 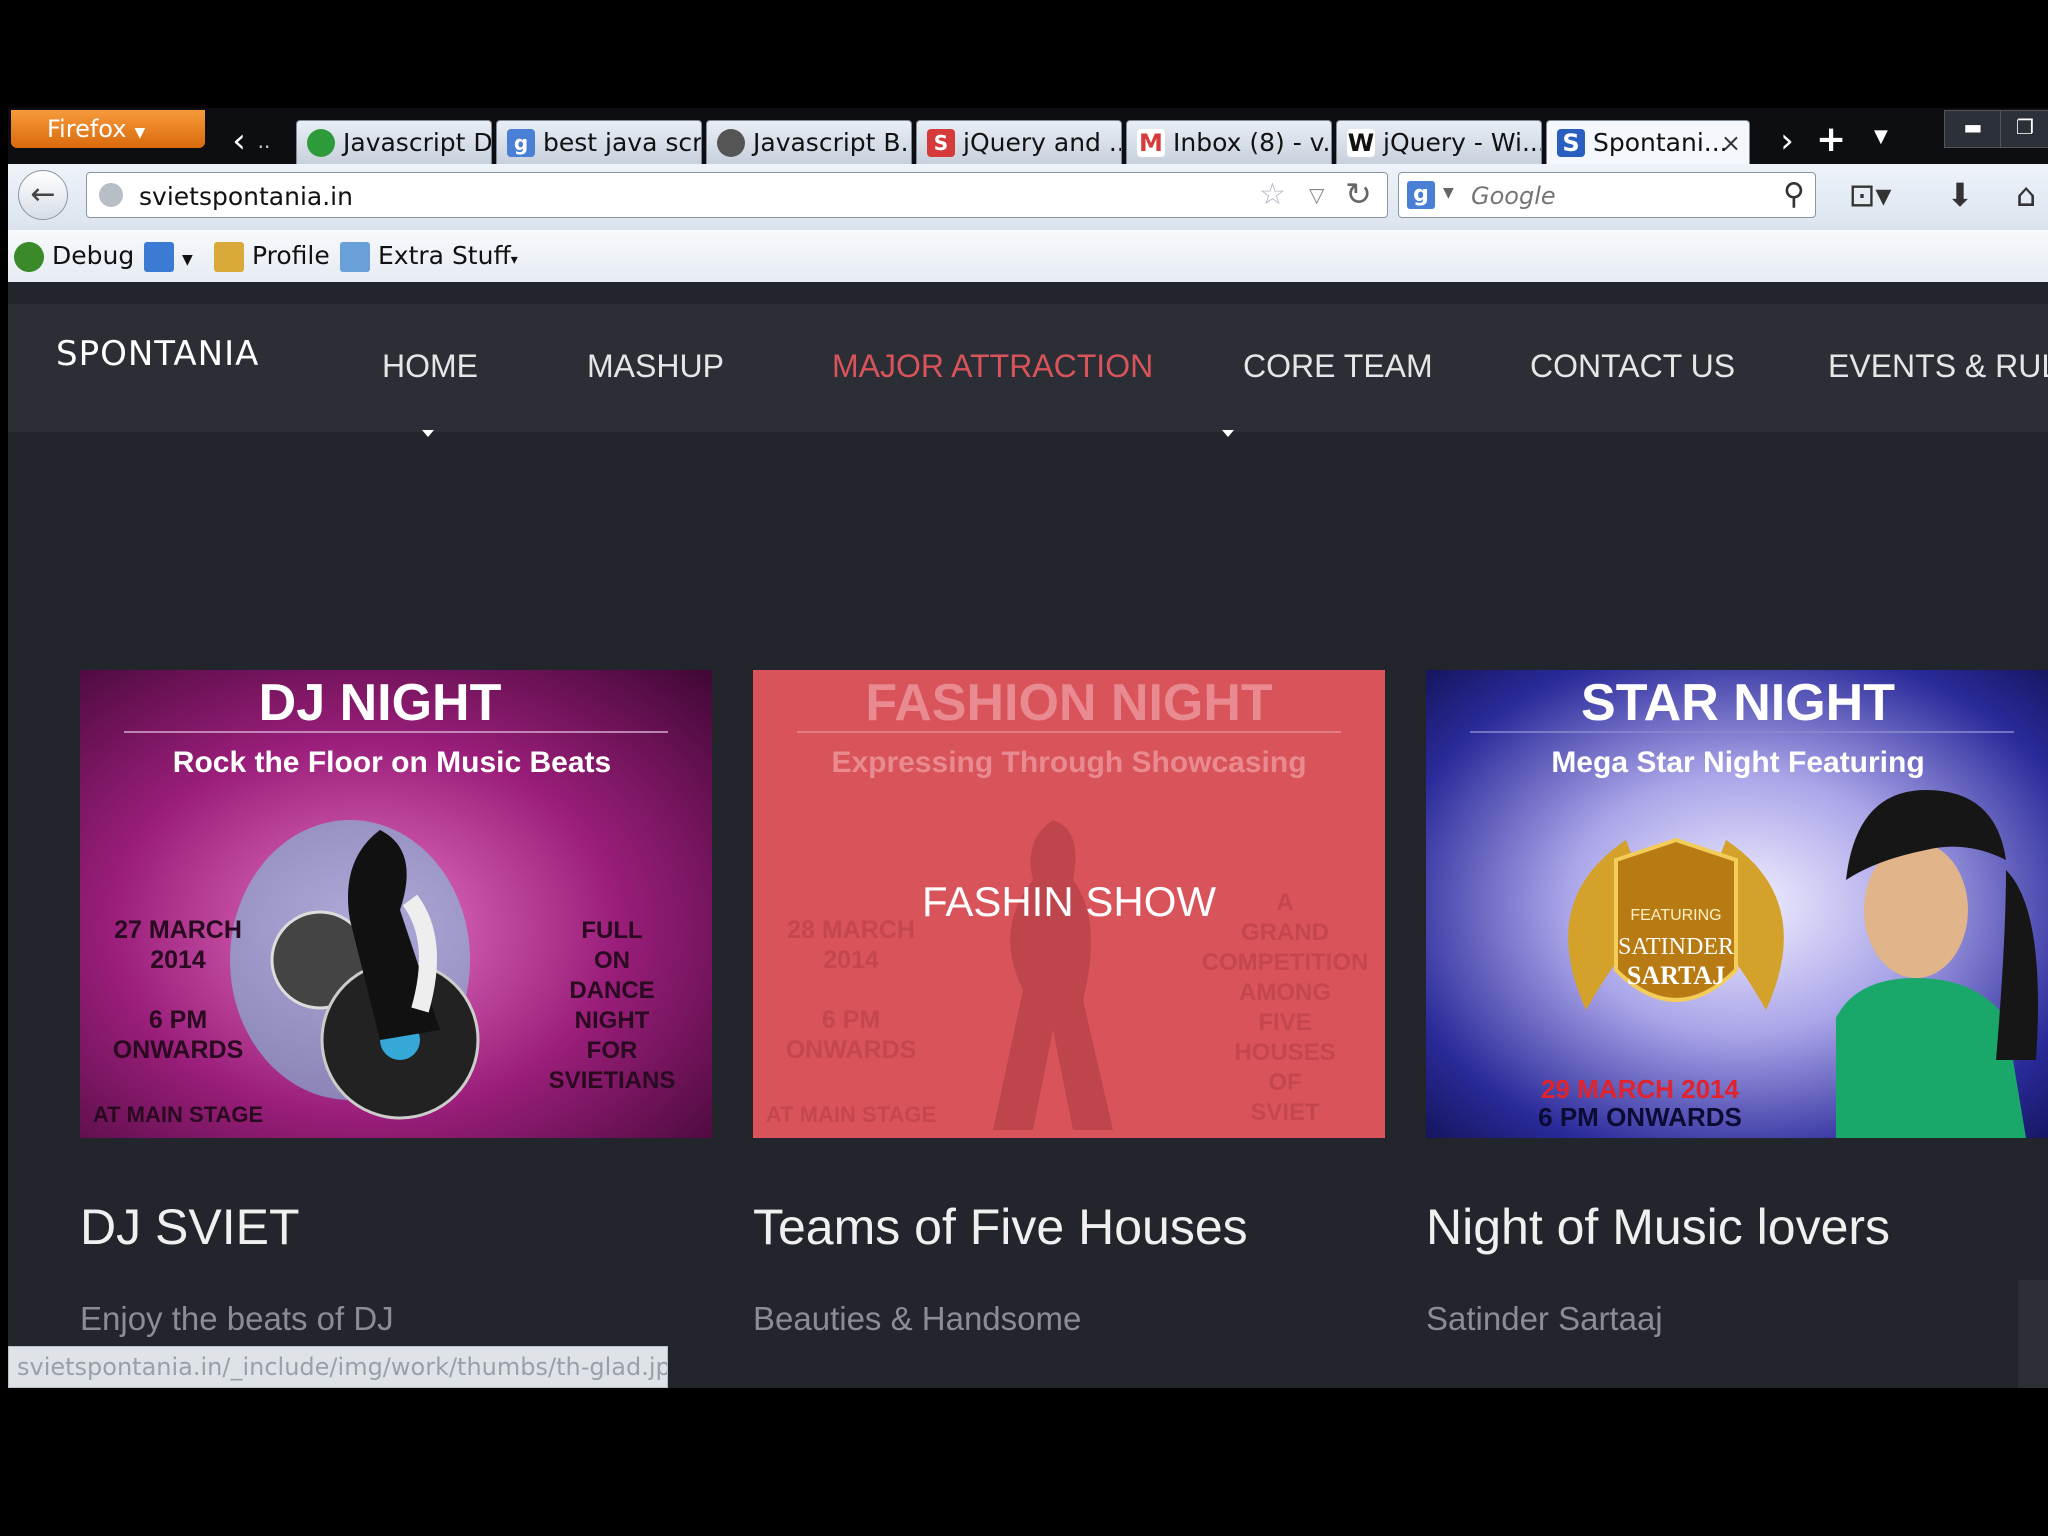 What do you see at coordinates (1738, 703) in the screenshot?
I see `star-poster-heading: STAR NIGHT` at bounding box center [1738, 703].